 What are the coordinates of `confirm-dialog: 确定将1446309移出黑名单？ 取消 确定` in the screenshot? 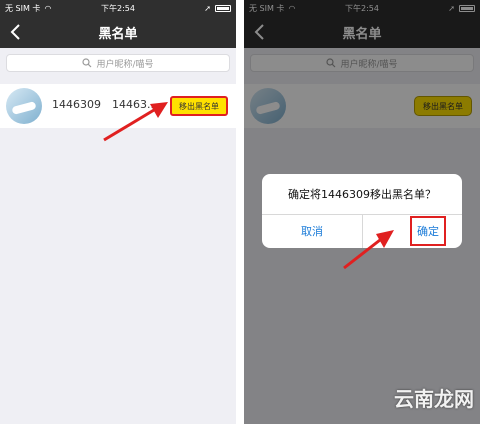 It's located at (362, 211).